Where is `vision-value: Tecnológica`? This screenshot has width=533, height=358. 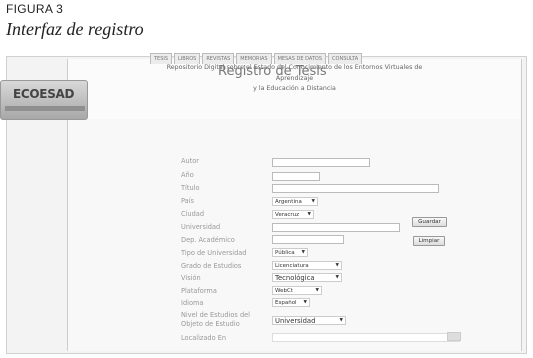
vision-value: Tecnológica is located at coordinates (295, 278).